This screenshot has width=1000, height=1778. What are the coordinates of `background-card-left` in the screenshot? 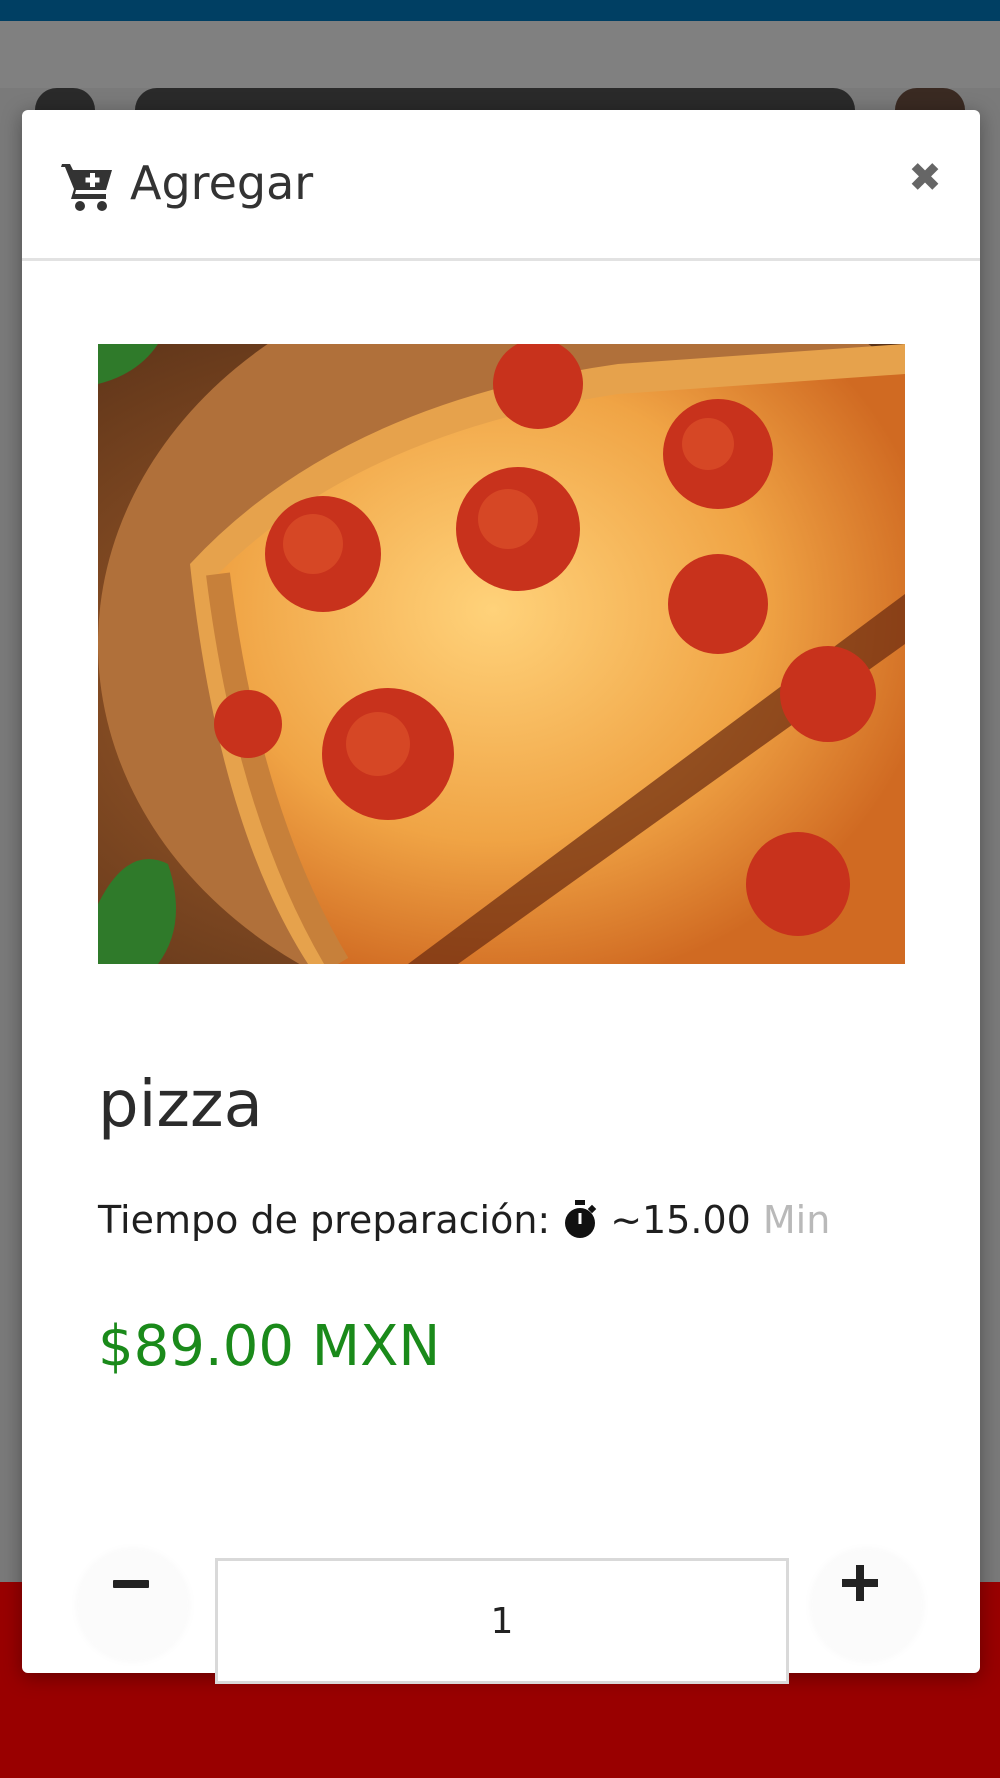 It's located at (65, 99).